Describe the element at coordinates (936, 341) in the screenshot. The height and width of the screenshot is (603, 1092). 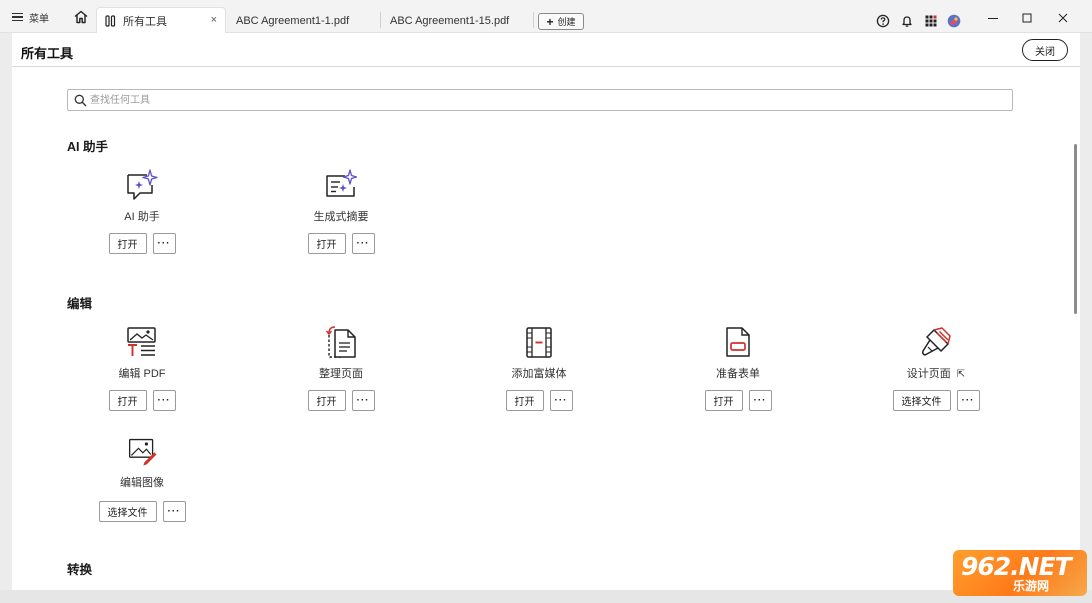
I see `design-brush-icon` at that location.